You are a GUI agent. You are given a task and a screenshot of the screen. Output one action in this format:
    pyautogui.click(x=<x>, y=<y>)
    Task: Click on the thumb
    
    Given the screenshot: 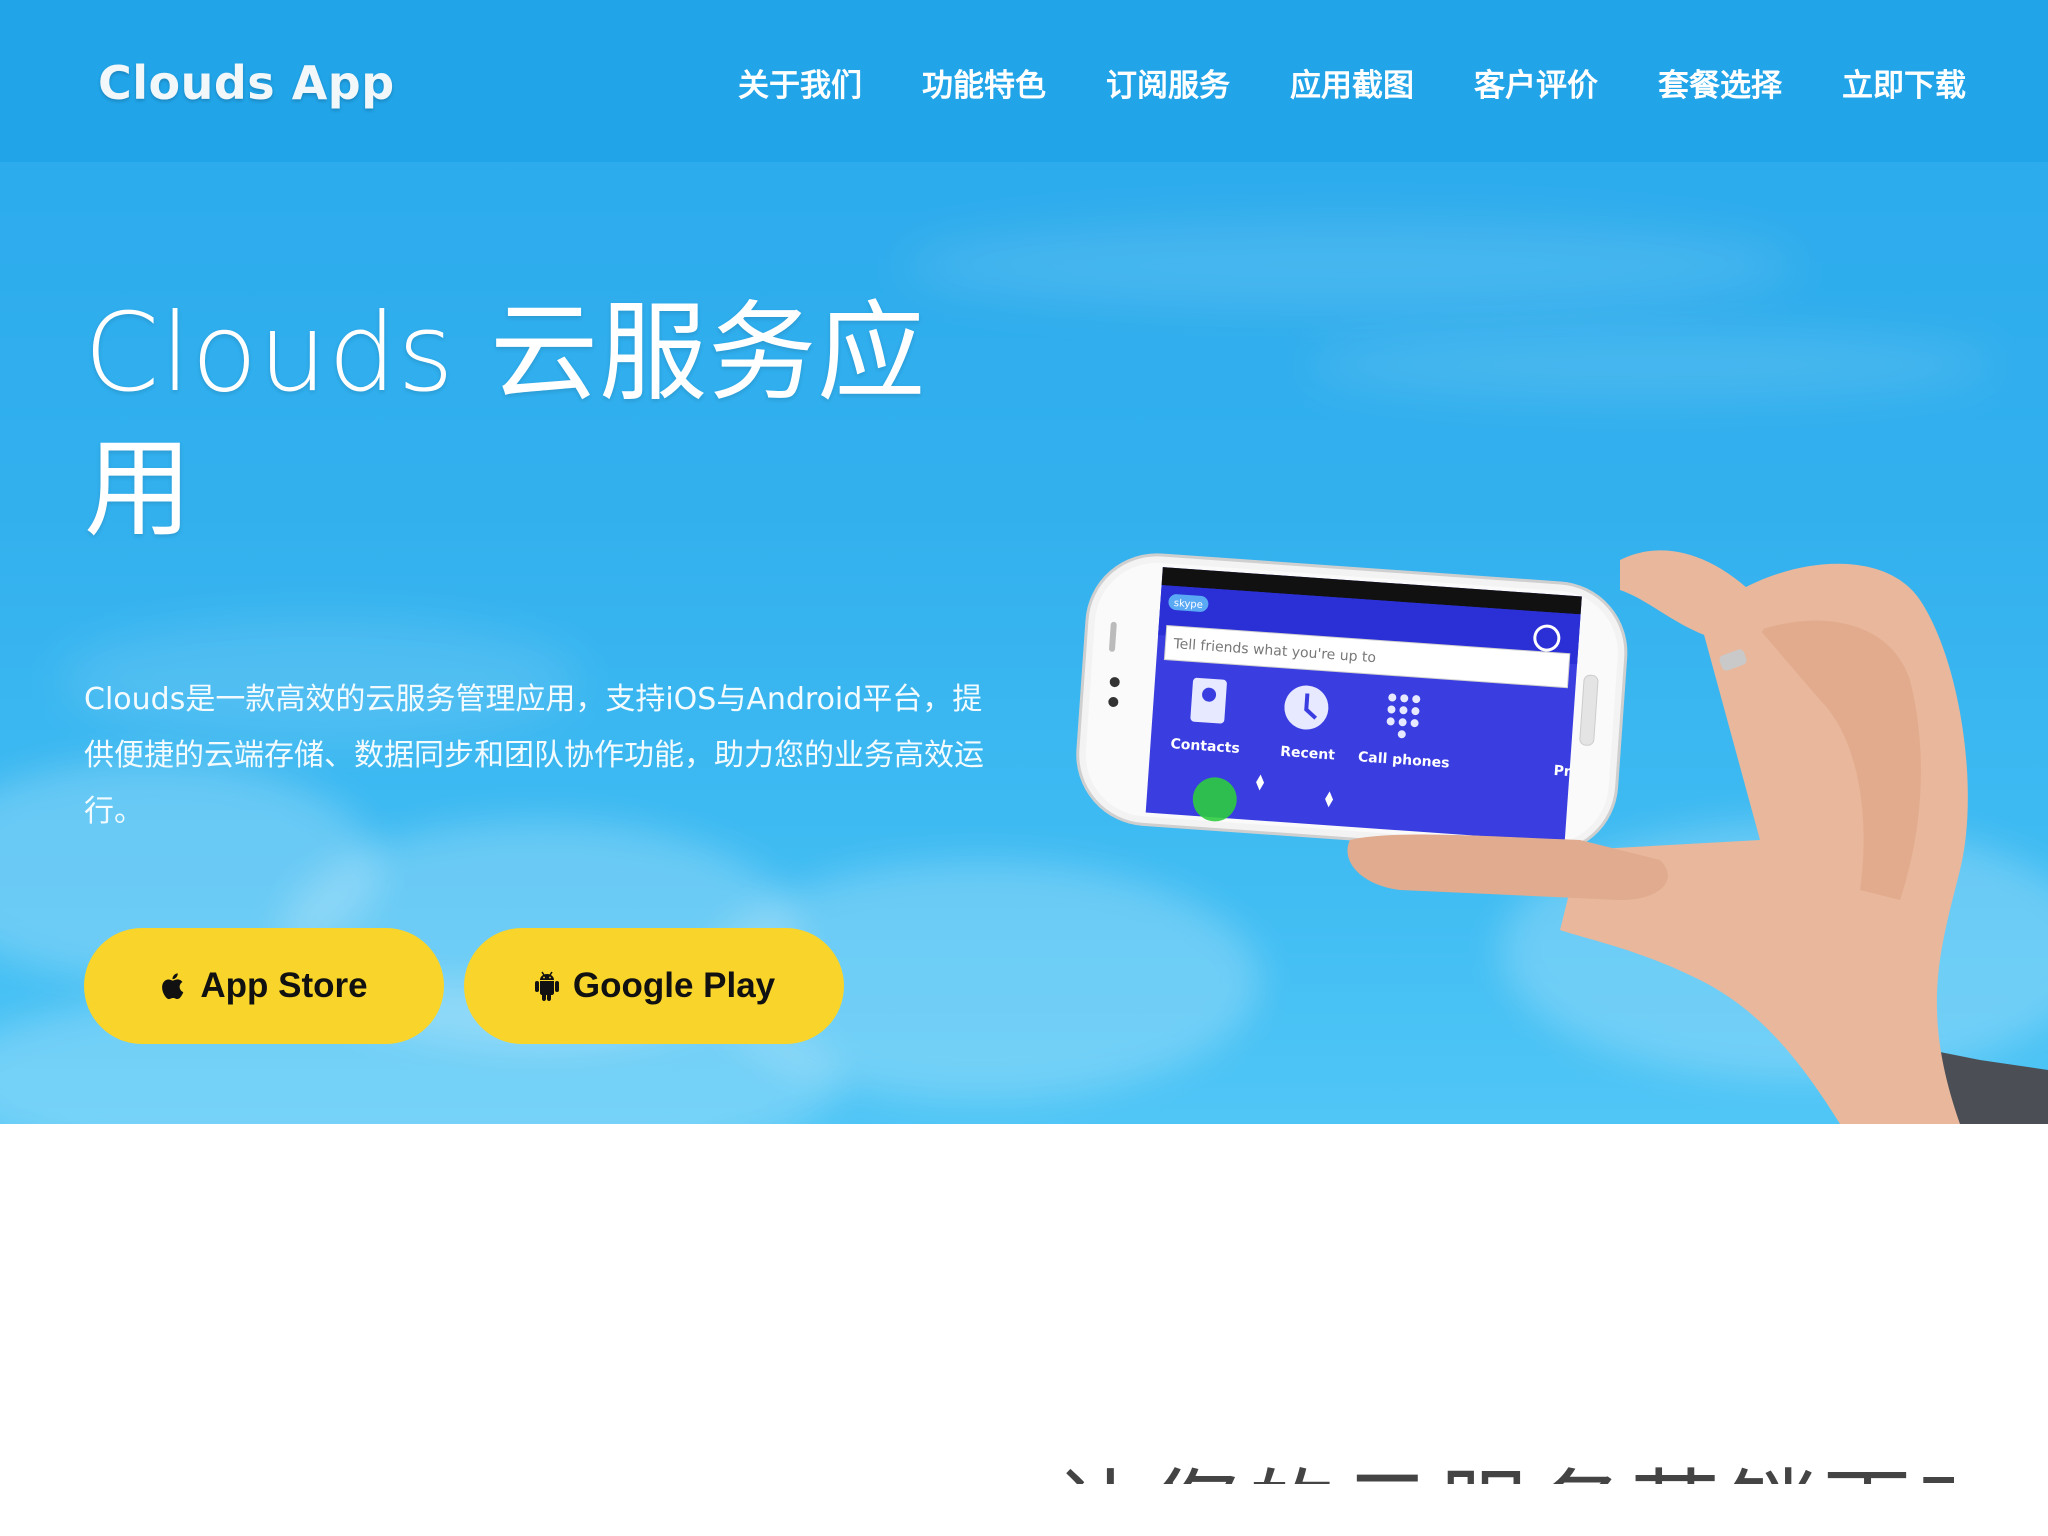 What is the action you would take?
    pyautogui.click(x=1693, y=596)
    